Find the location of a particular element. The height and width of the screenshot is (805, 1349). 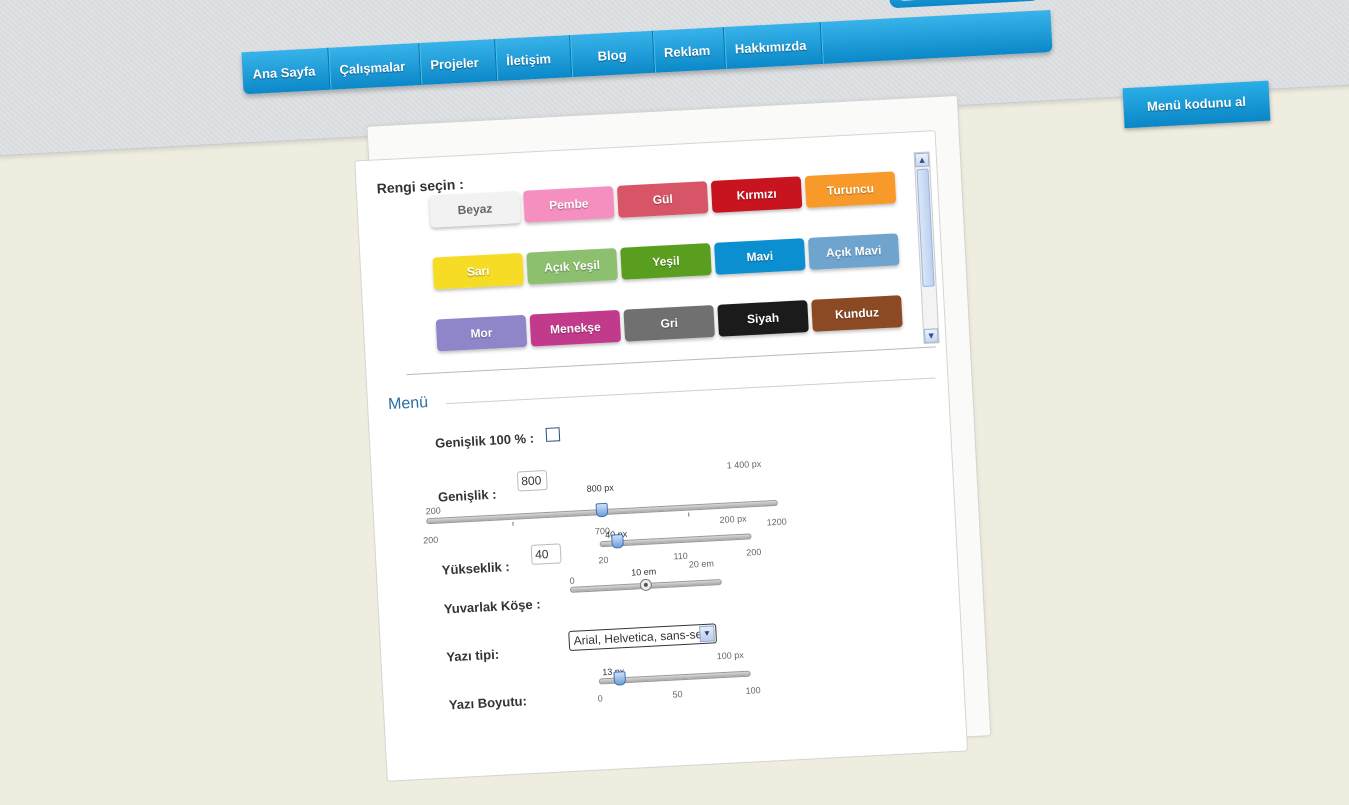

swatch-kunduz: Kunduz is located at coordinates (857, 313).